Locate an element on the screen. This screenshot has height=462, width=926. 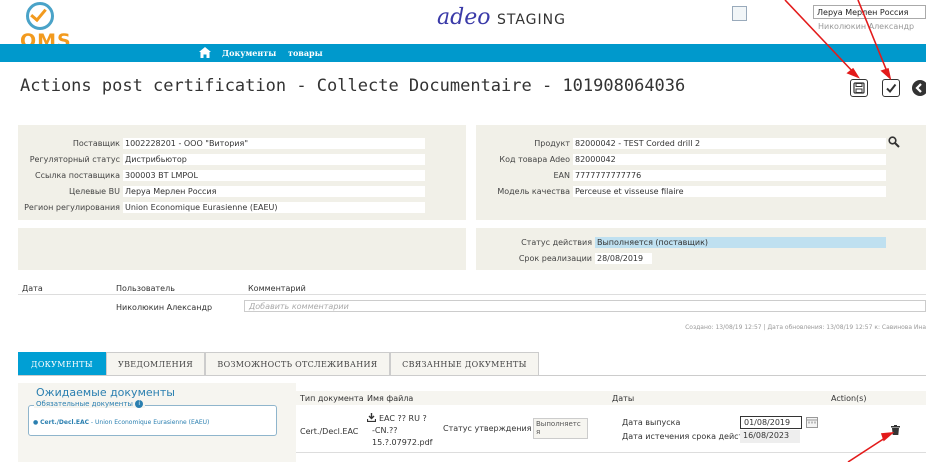
adeo-code-label: Код товара Adeo is located at coordinates (534, 159).